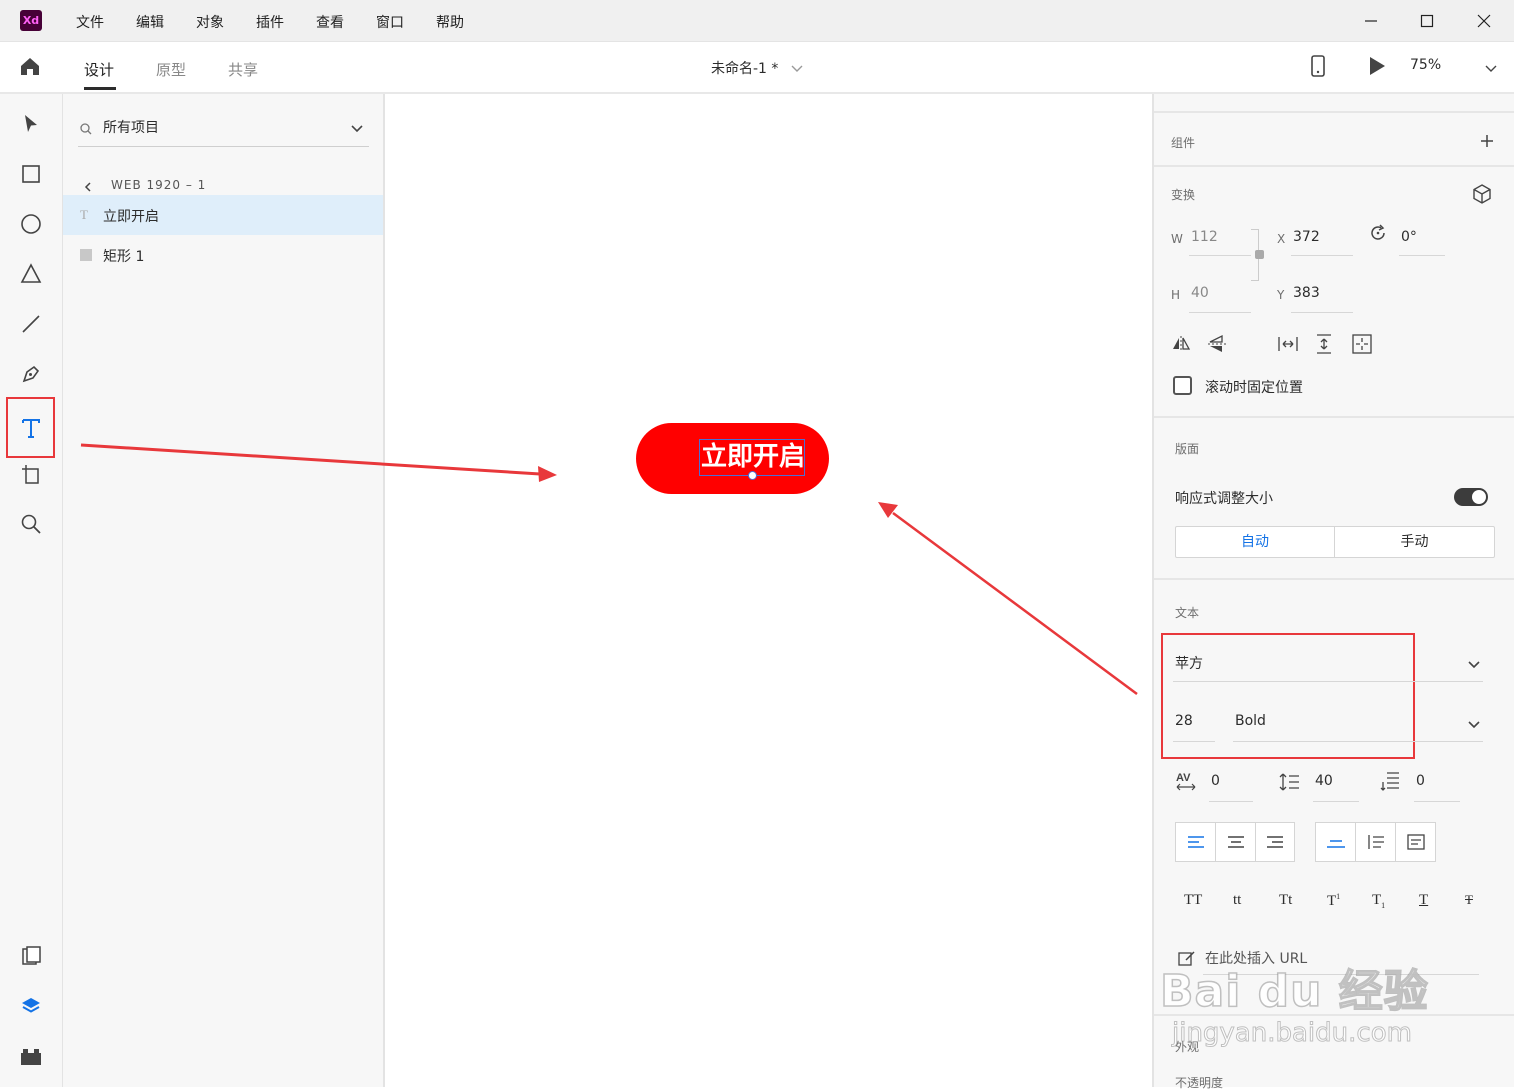  Describe the element at coordinates (270, 22) in the screenshot. I see `menu-plugins: 插件` at that location.